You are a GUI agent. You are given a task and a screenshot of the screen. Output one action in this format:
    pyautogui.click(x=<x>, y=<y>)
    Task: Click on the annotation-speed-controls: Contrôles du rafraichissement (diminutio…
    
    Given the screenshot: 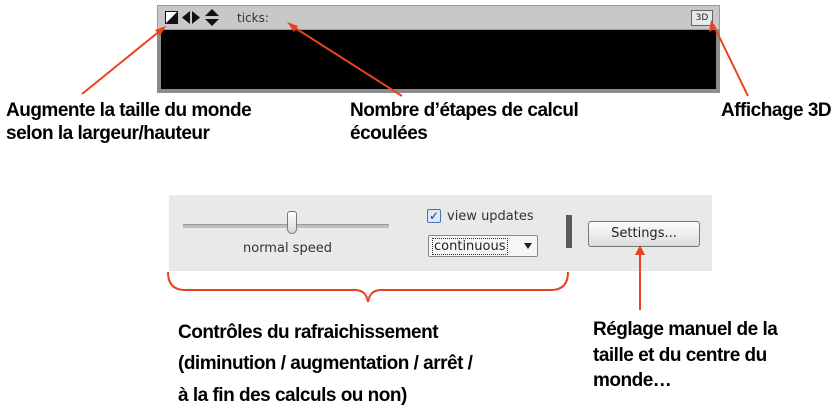 What is the action you would take?
    pyautogui.click(x=325, y=364)
    